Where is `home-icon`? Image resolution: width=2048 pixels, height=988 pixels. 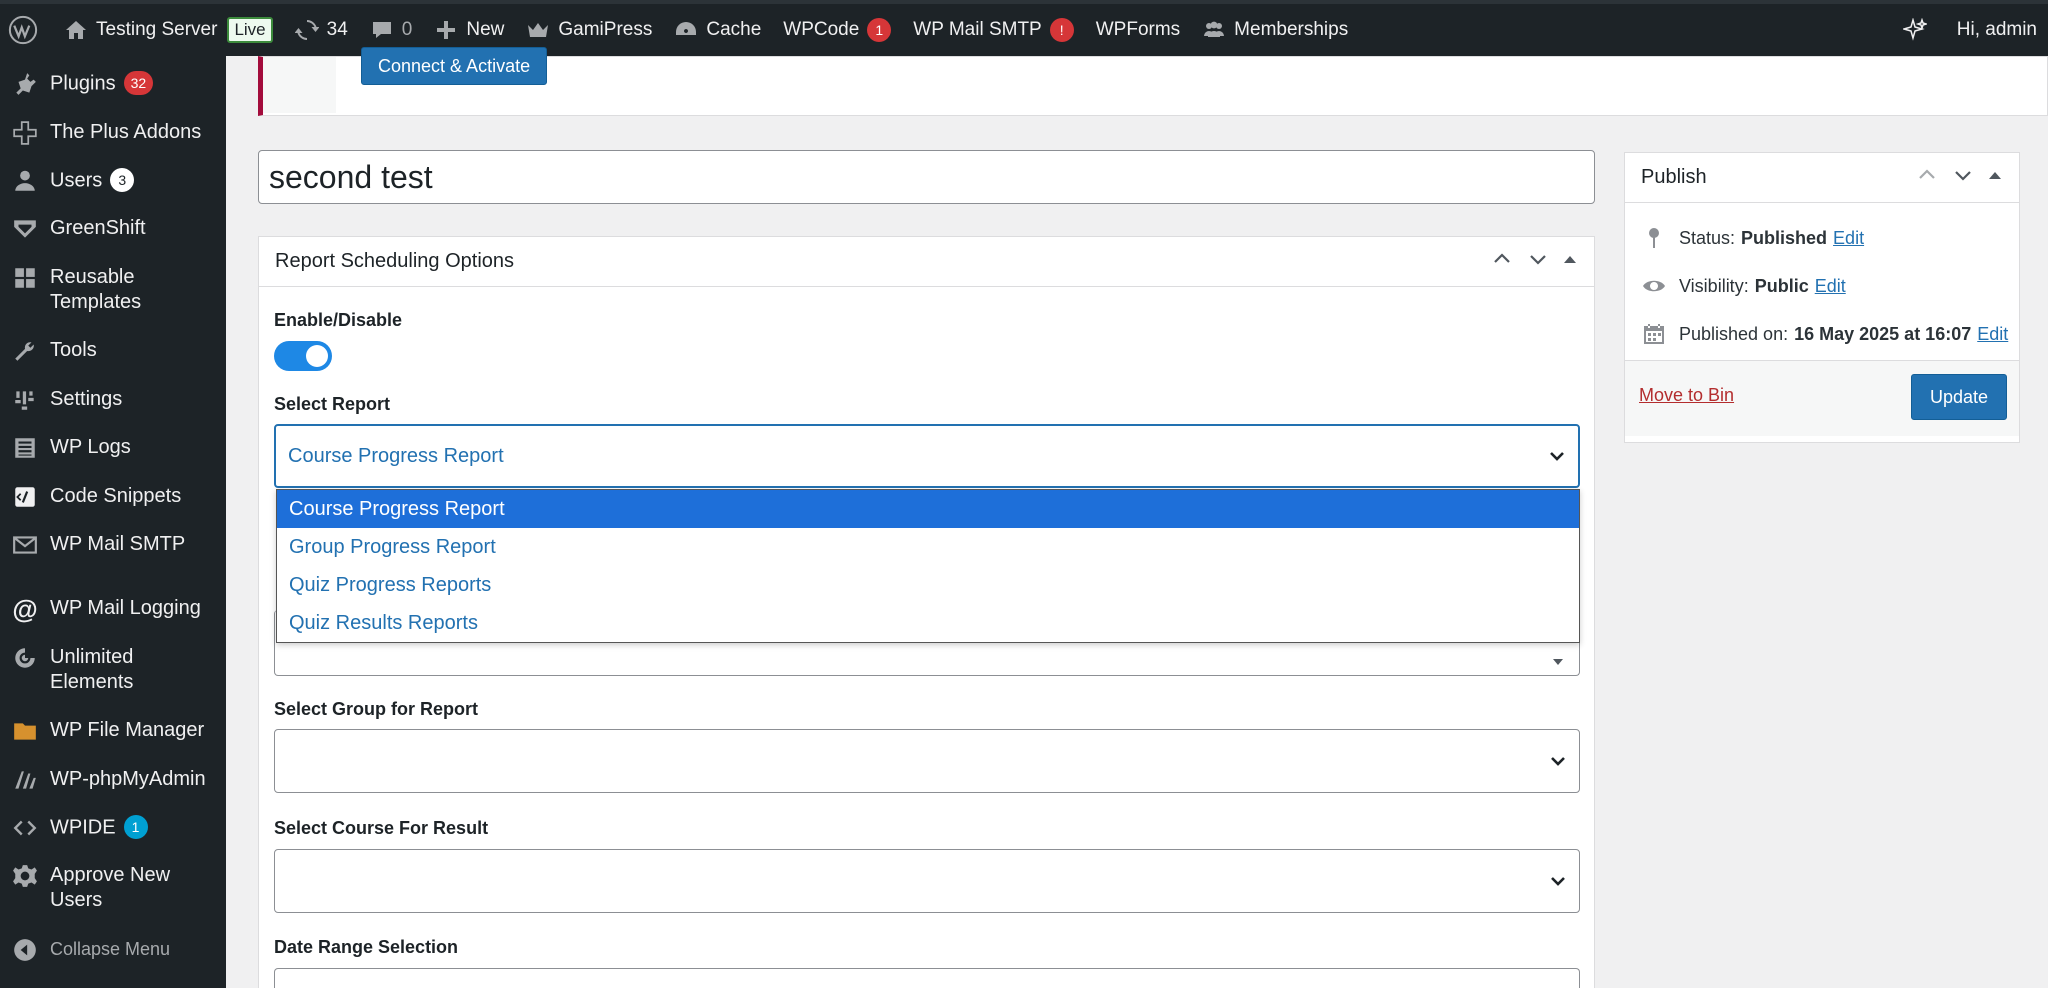 home-icon is located at coordinates (76, 30).